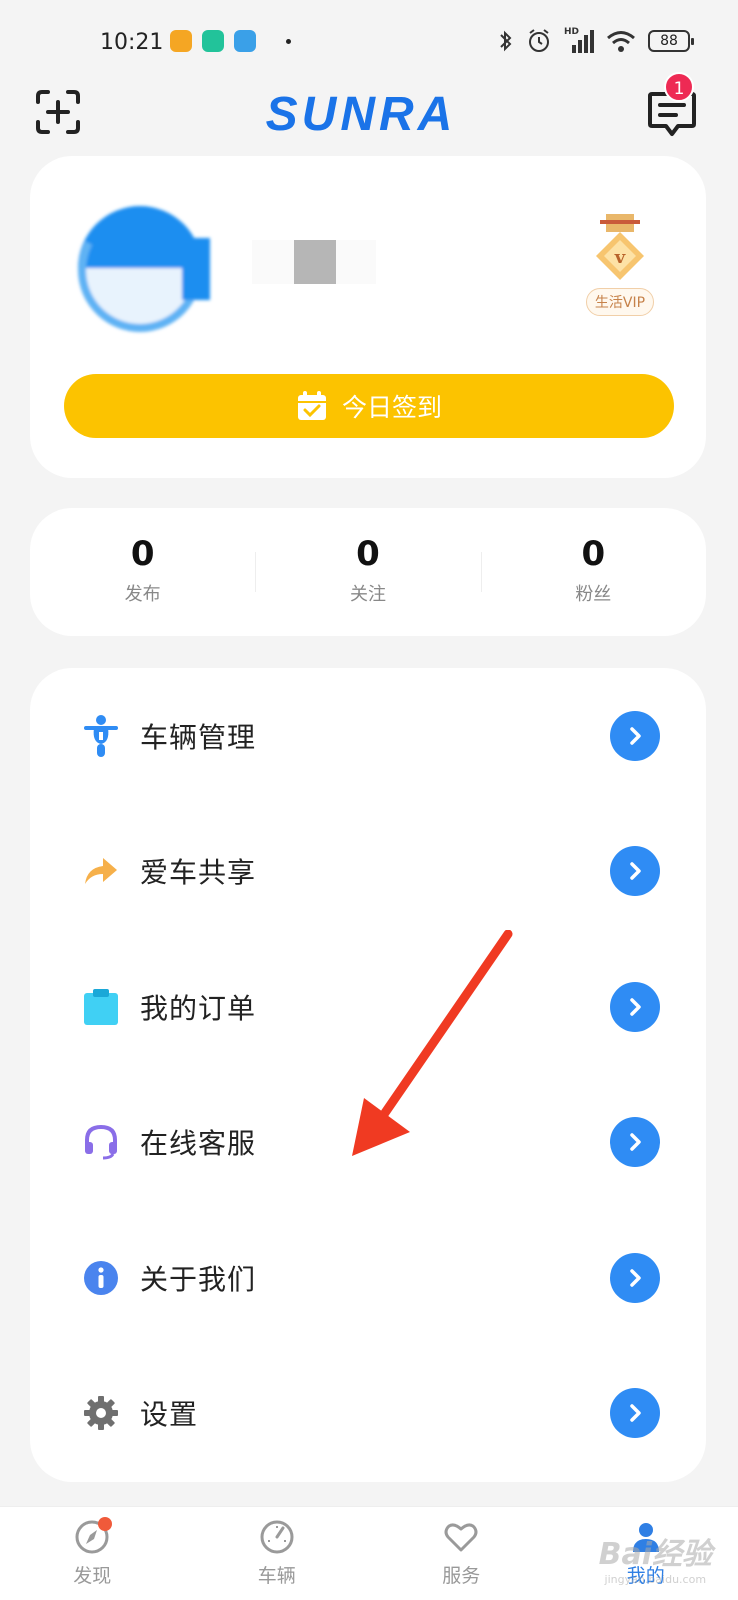 The width and height of the screenshot is (738, 1600). What do you see at coordinates (181, 41) in the screenshot?
I see `message-app-icon` at bounding box center [181, 41].